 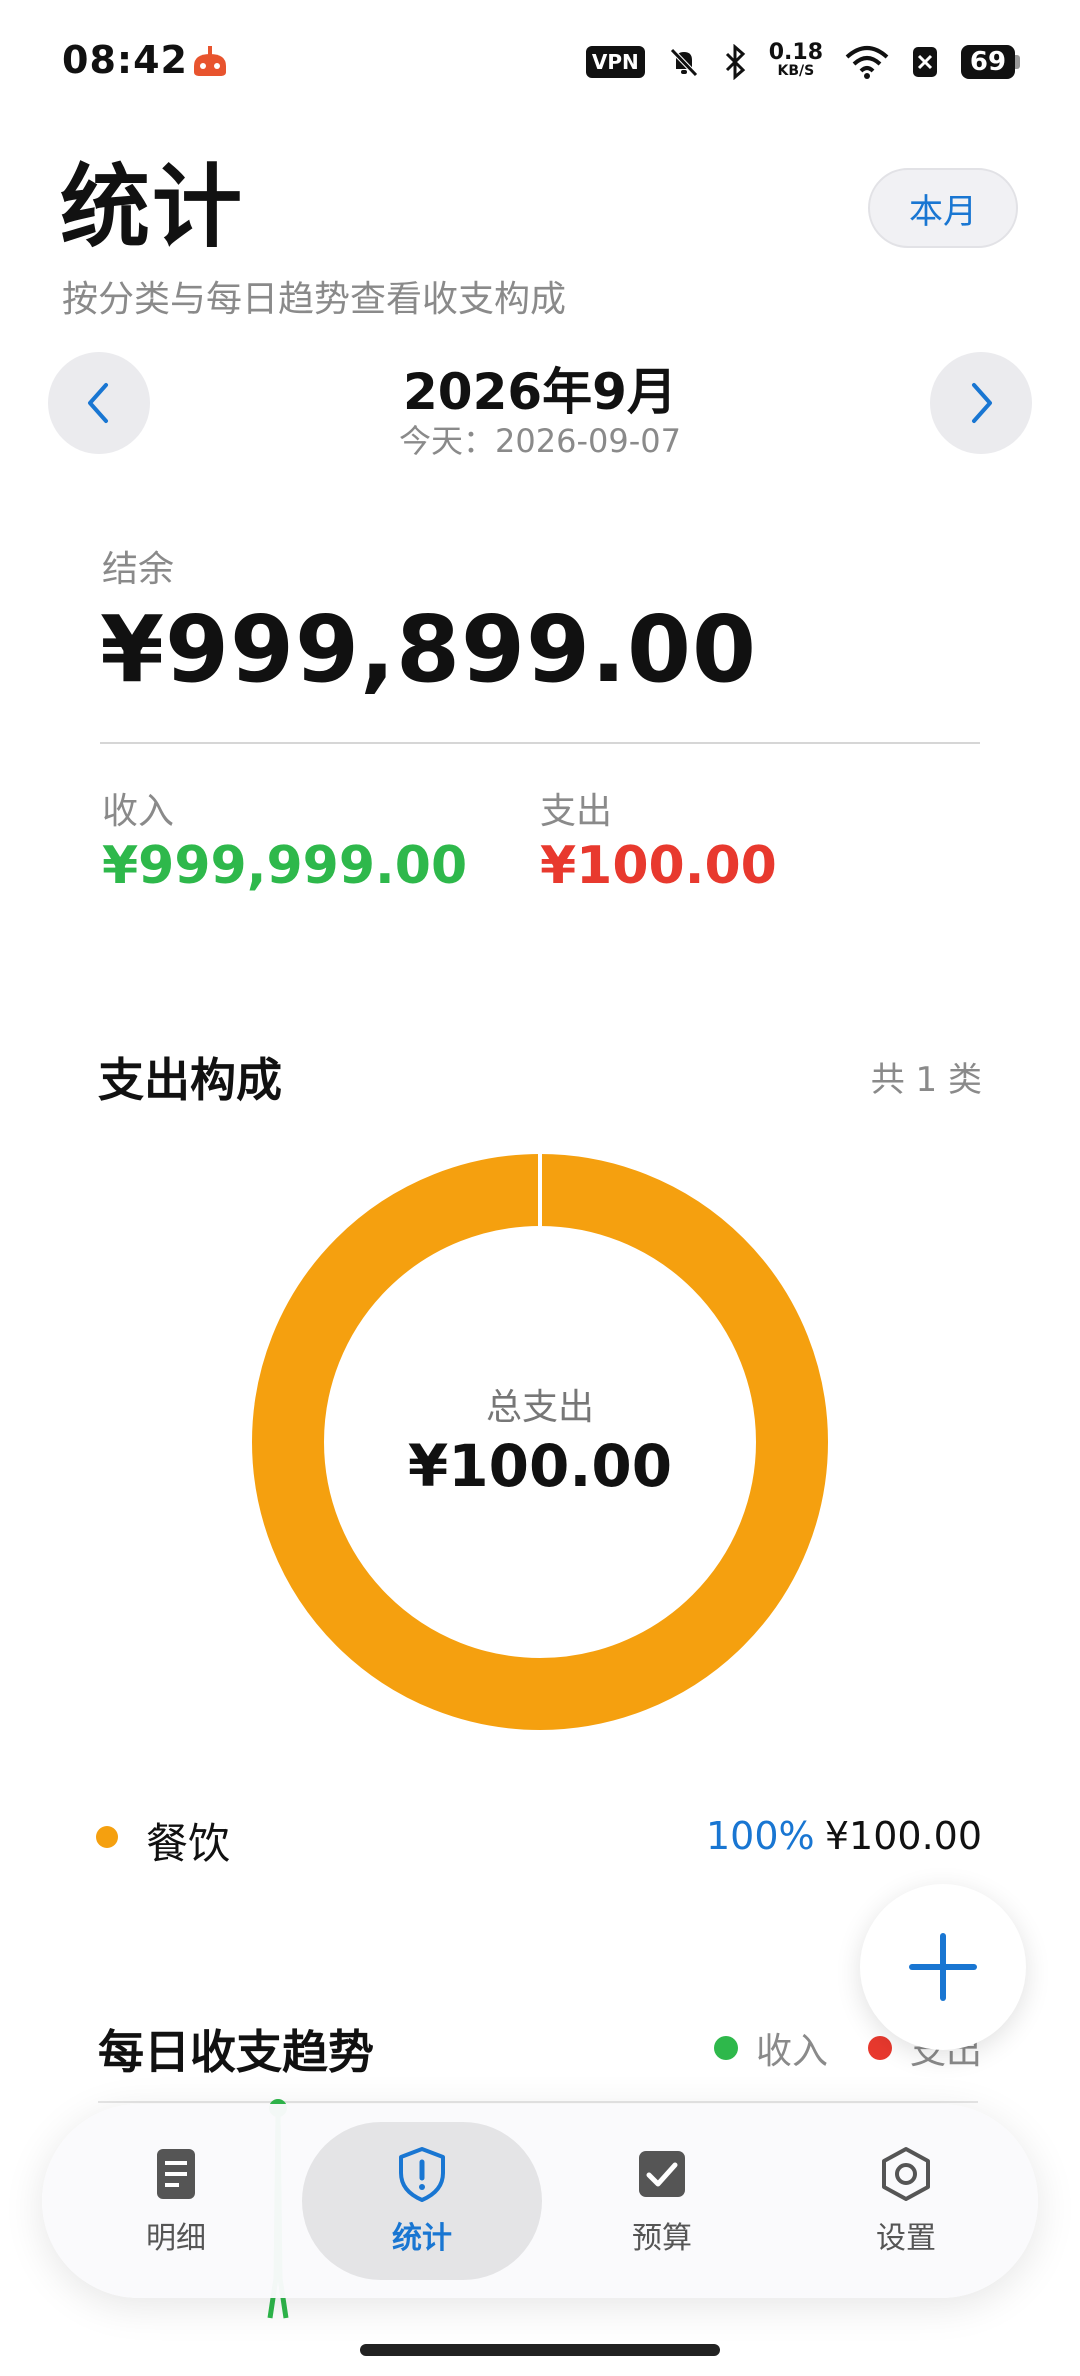 I want to click on donut-center-value: ¥100.00, so click(x=540, y=1466).